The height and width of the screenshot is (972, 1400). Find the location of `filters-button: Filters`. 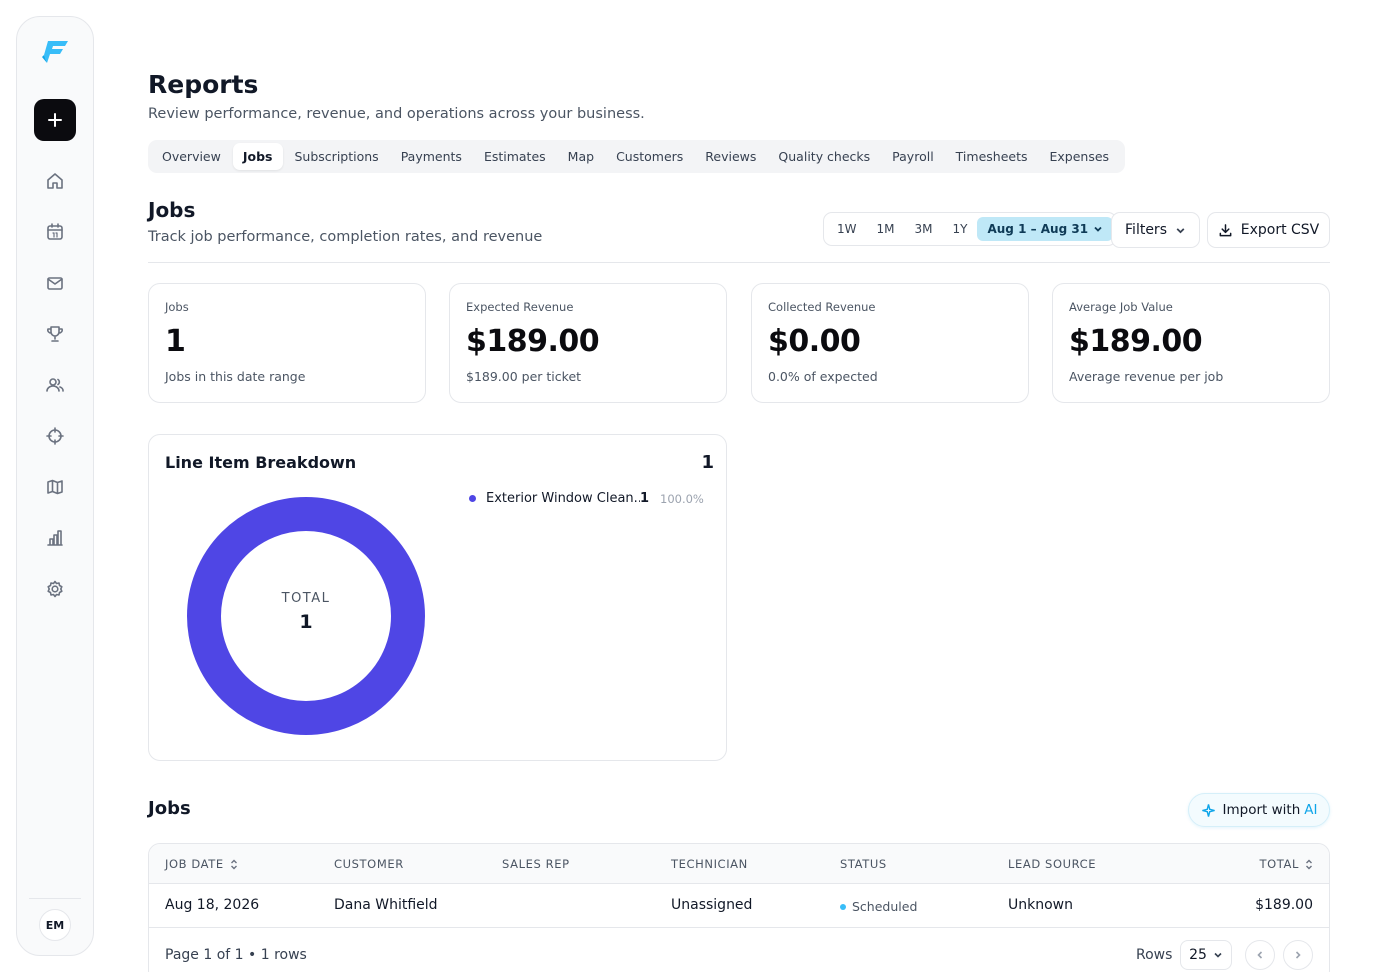

filters-button: Filters is located at coordinates (1155, 230).